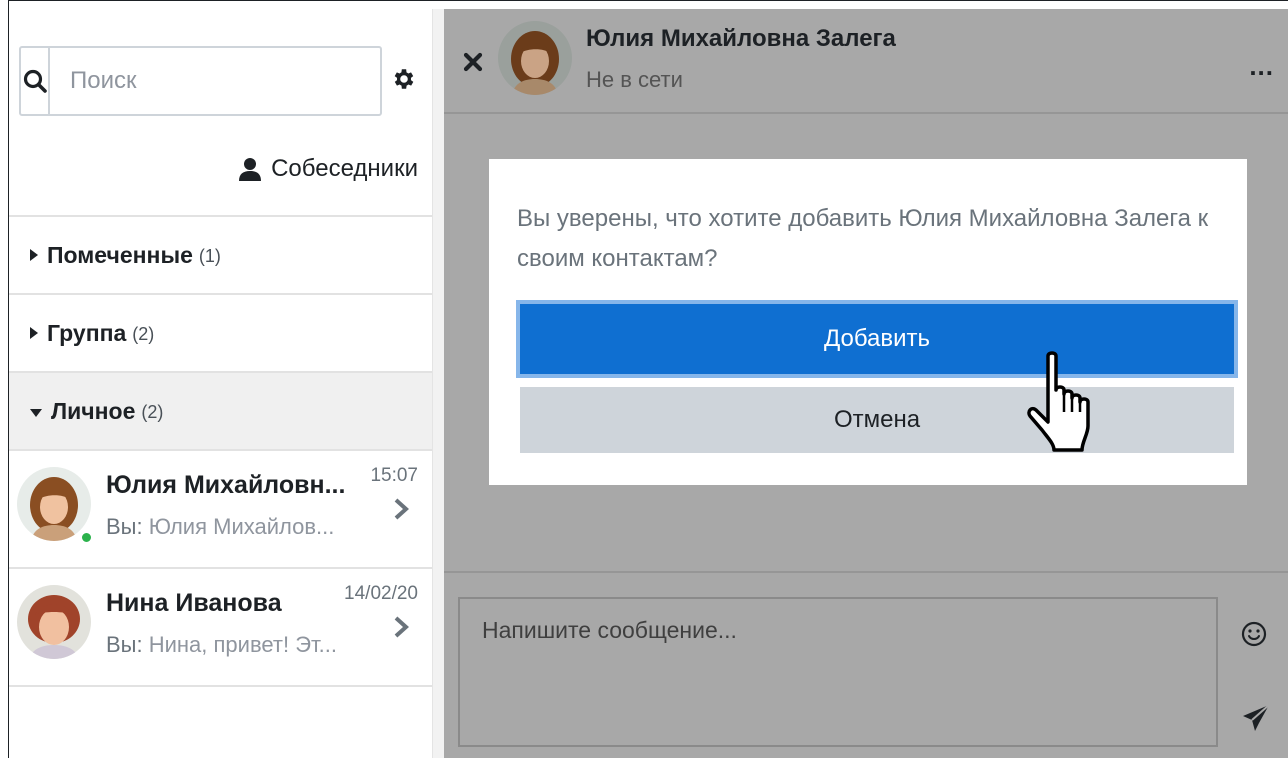 The image size is (1288, 758). I want to click on section-private-count: (2), so click(152, 411).